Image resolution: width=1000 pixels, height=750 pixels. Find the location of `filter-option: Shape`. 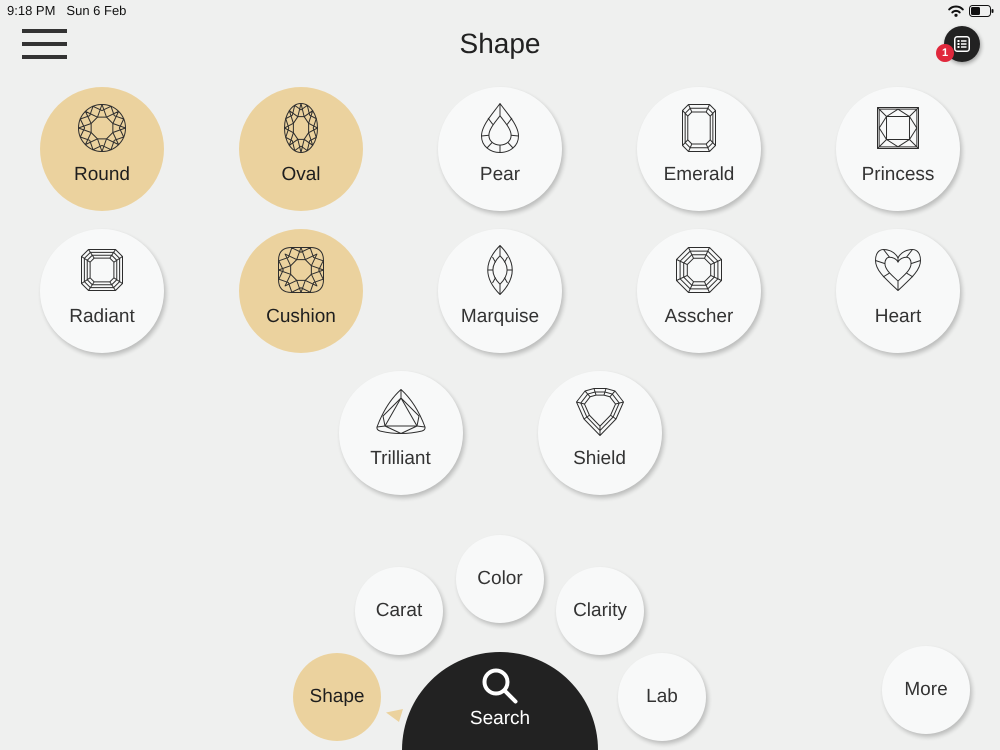

filter-option: Shape is located at coordinates (337, 697).